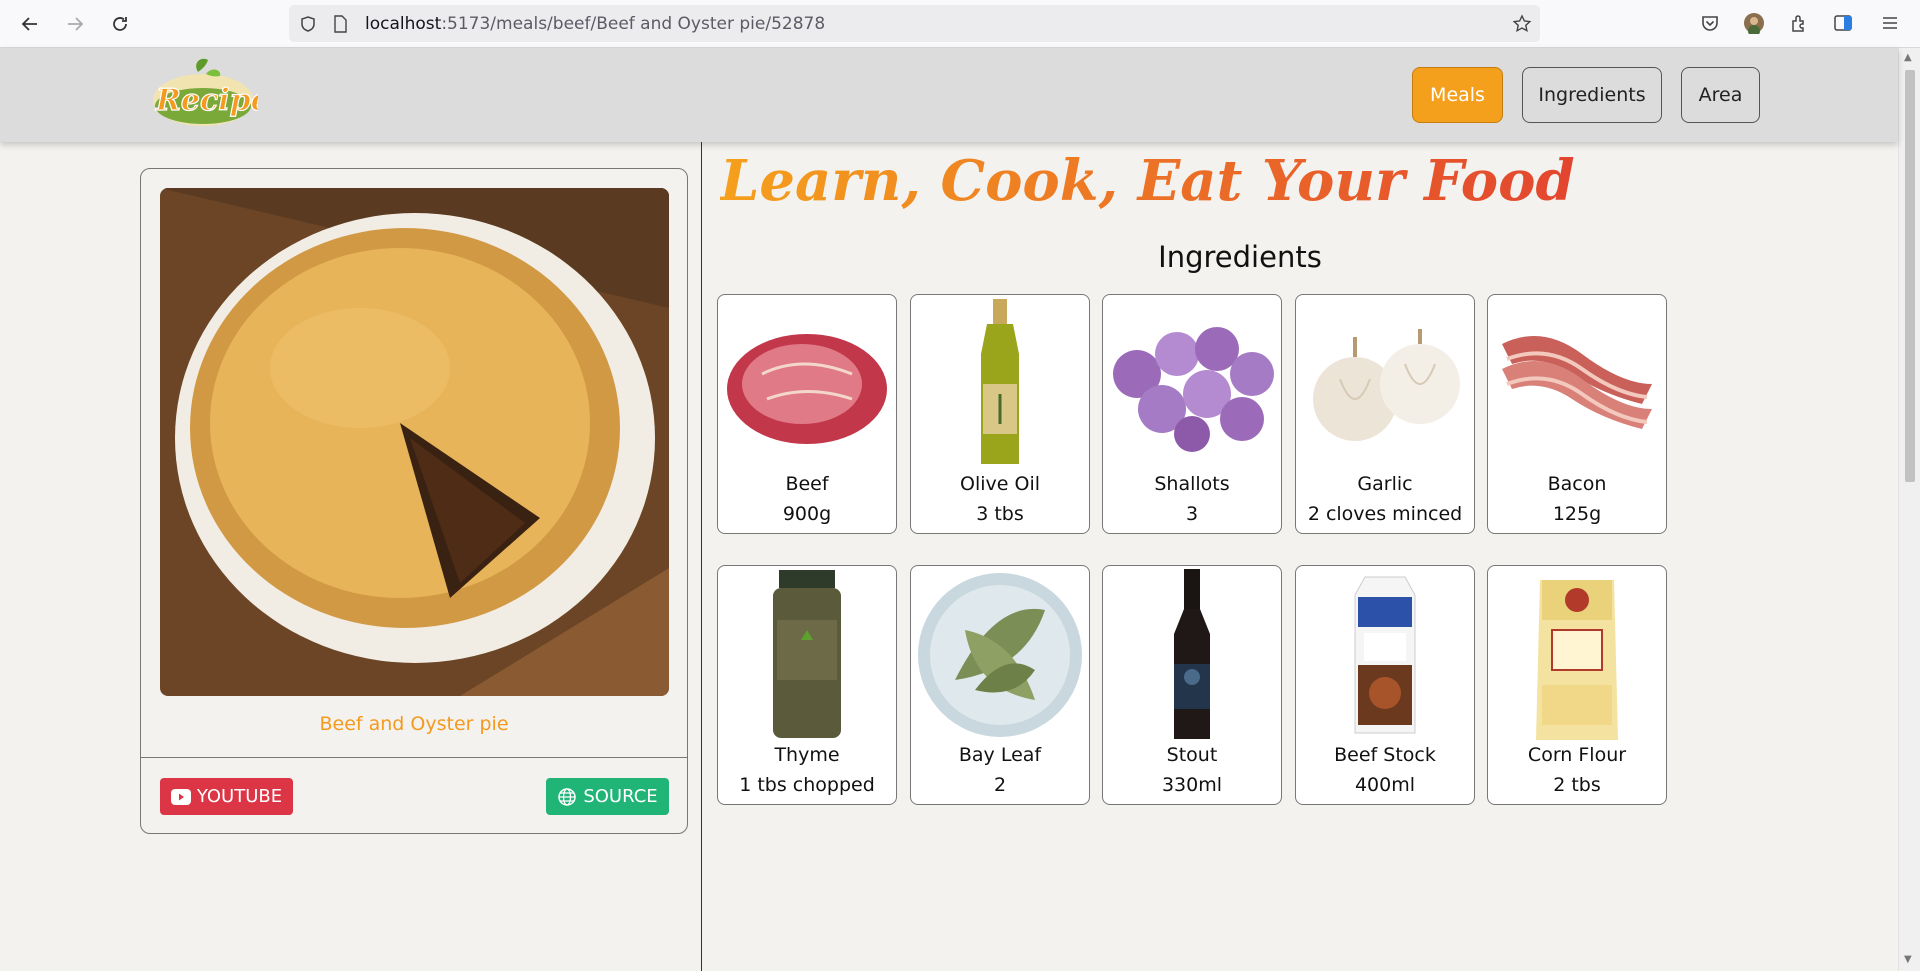 The height and width of the screenshot is (971, 1920). What do you see at coordinates (1000, 785) in the screenshot?
I see `ingredient-measure: 2` at bounding box center [1000, 785].